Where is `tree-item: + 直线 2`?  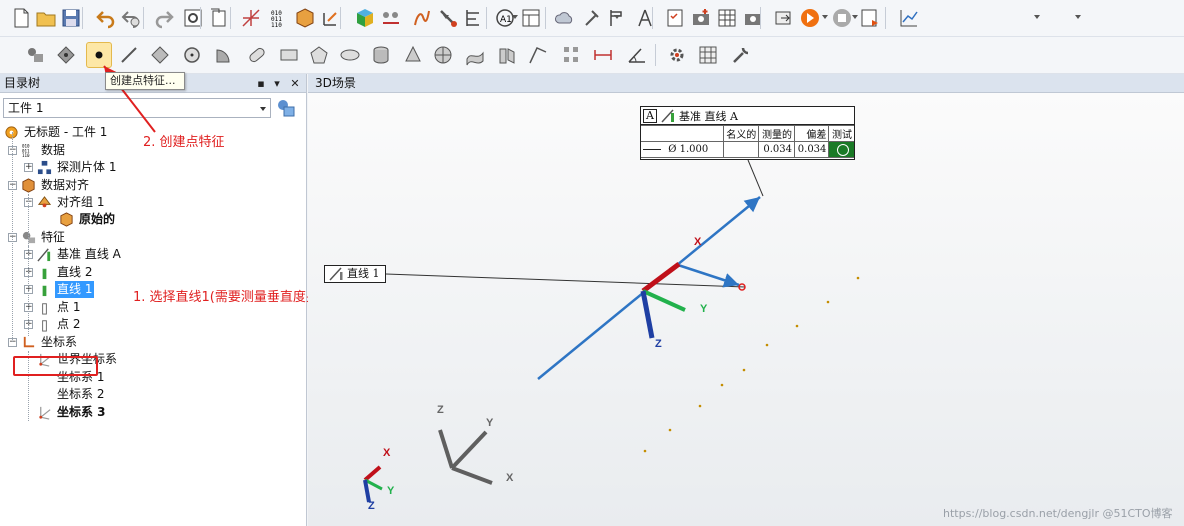 tree-item: + 直线 2 is located at coordinates (59, 272).